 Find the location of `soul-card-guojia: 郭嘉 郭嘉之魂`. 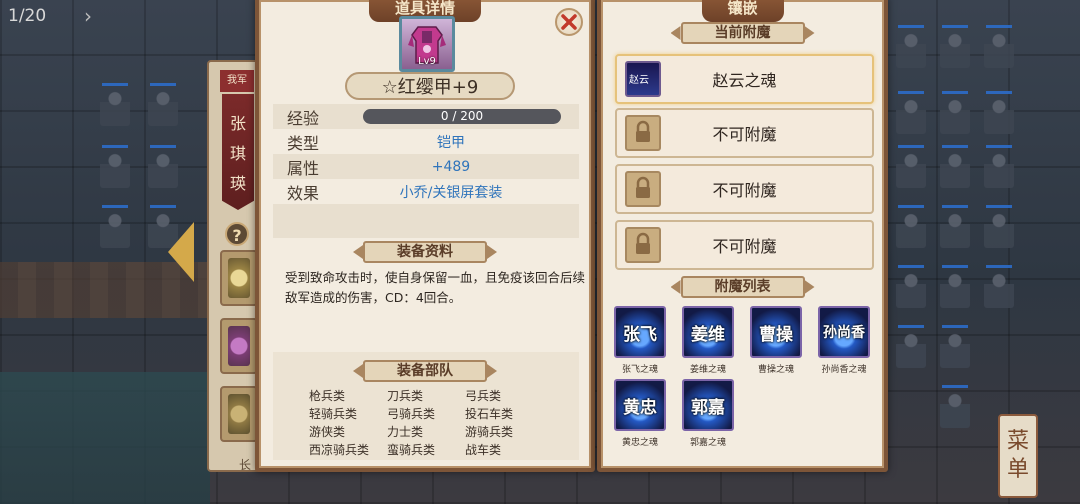

soul-card-guojia: 郭嘉 郭嘉之魂 is located at coordinates (708, 413).